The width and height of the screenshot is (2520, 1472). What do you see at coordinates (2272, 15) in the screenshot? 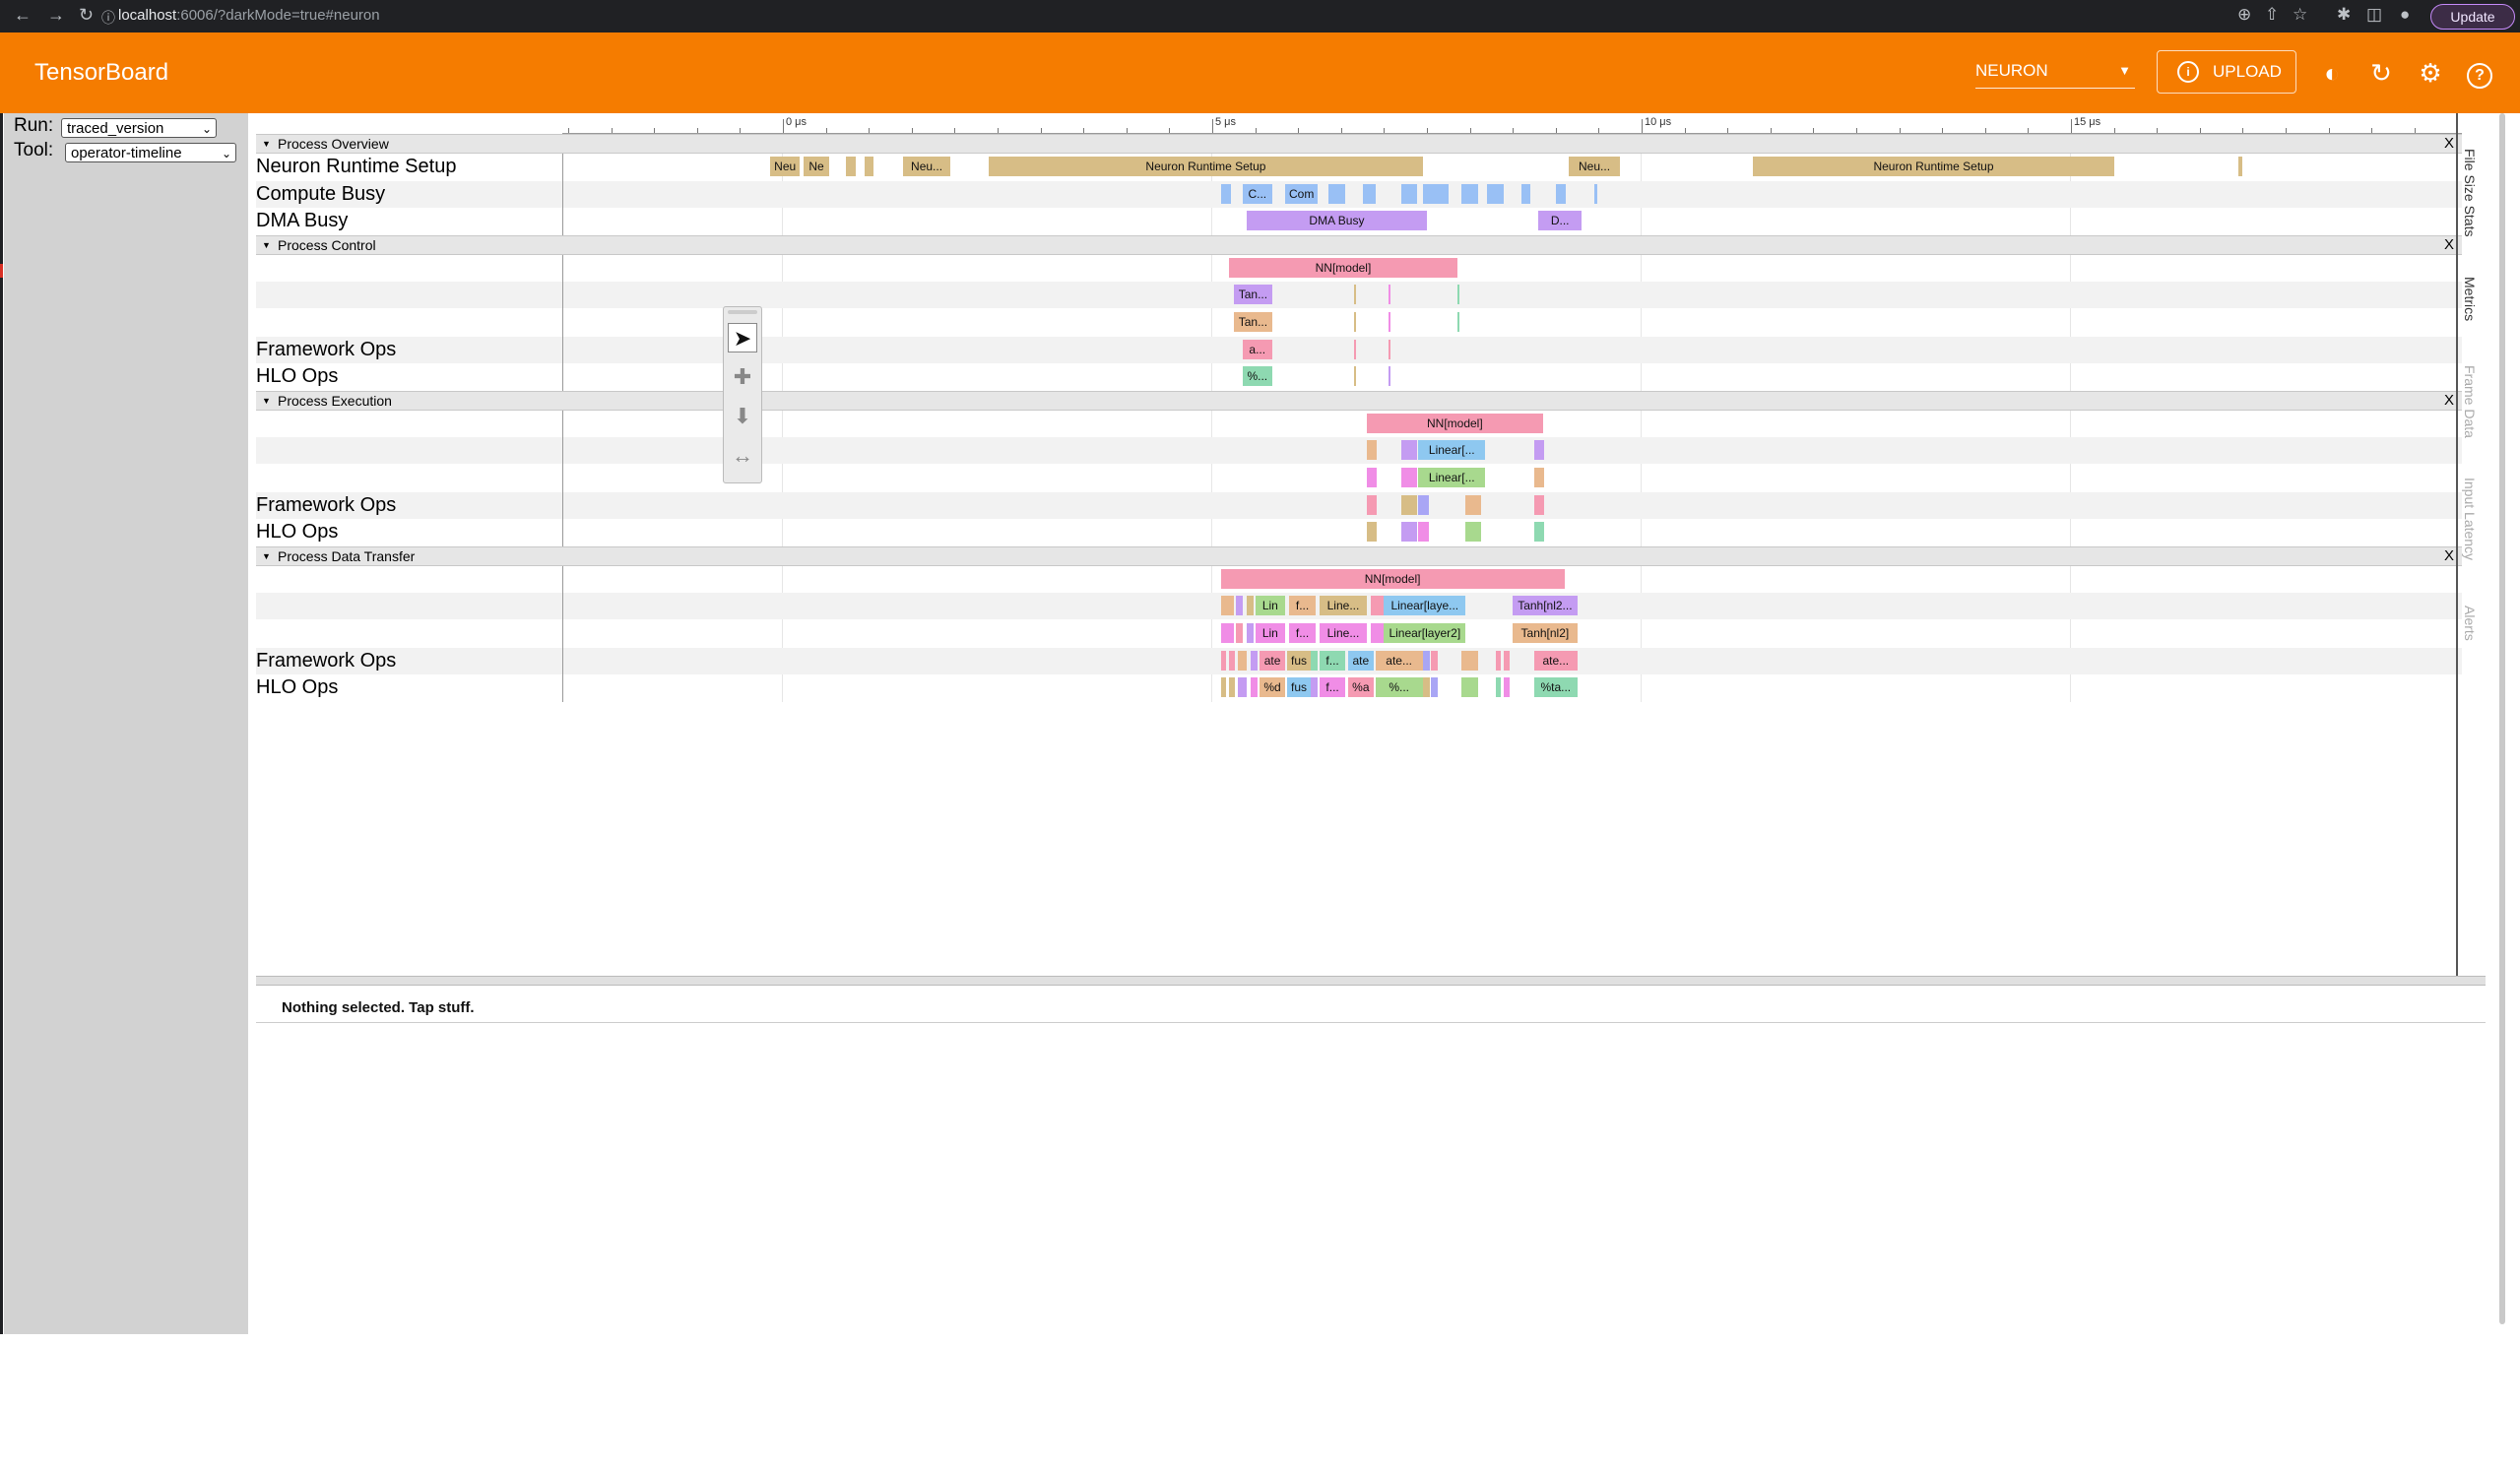
I see `share-icon: ⇧` at bounding box center [2272, 15].